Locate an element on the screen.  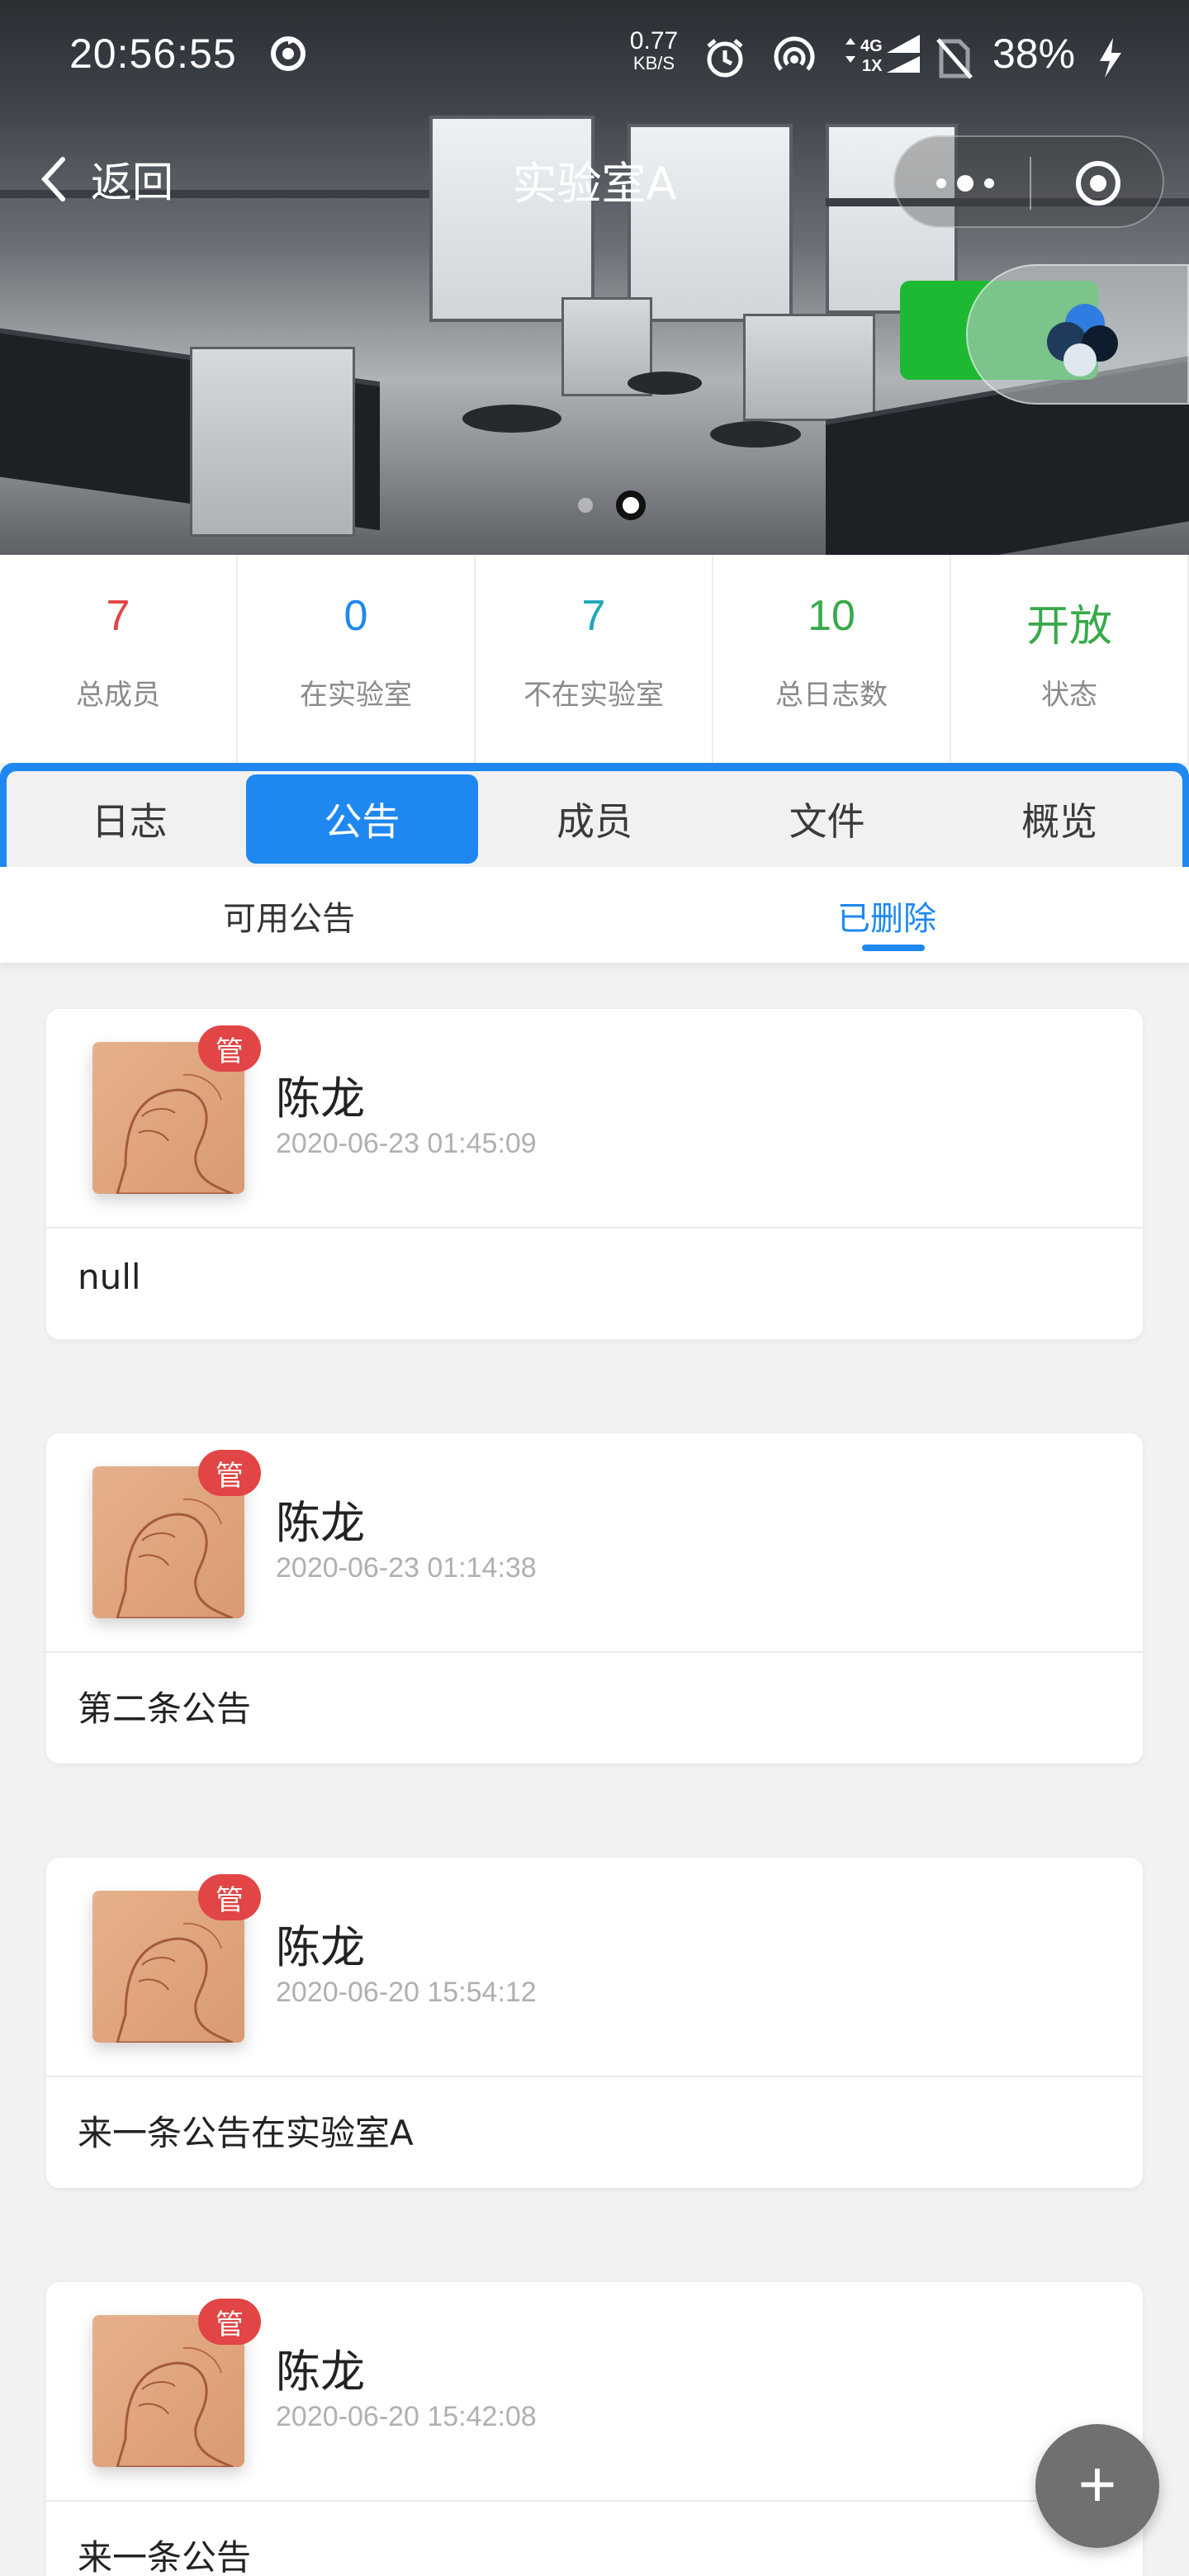
network-speed: 0.77 KB/S is located at coordinates (654, 50).